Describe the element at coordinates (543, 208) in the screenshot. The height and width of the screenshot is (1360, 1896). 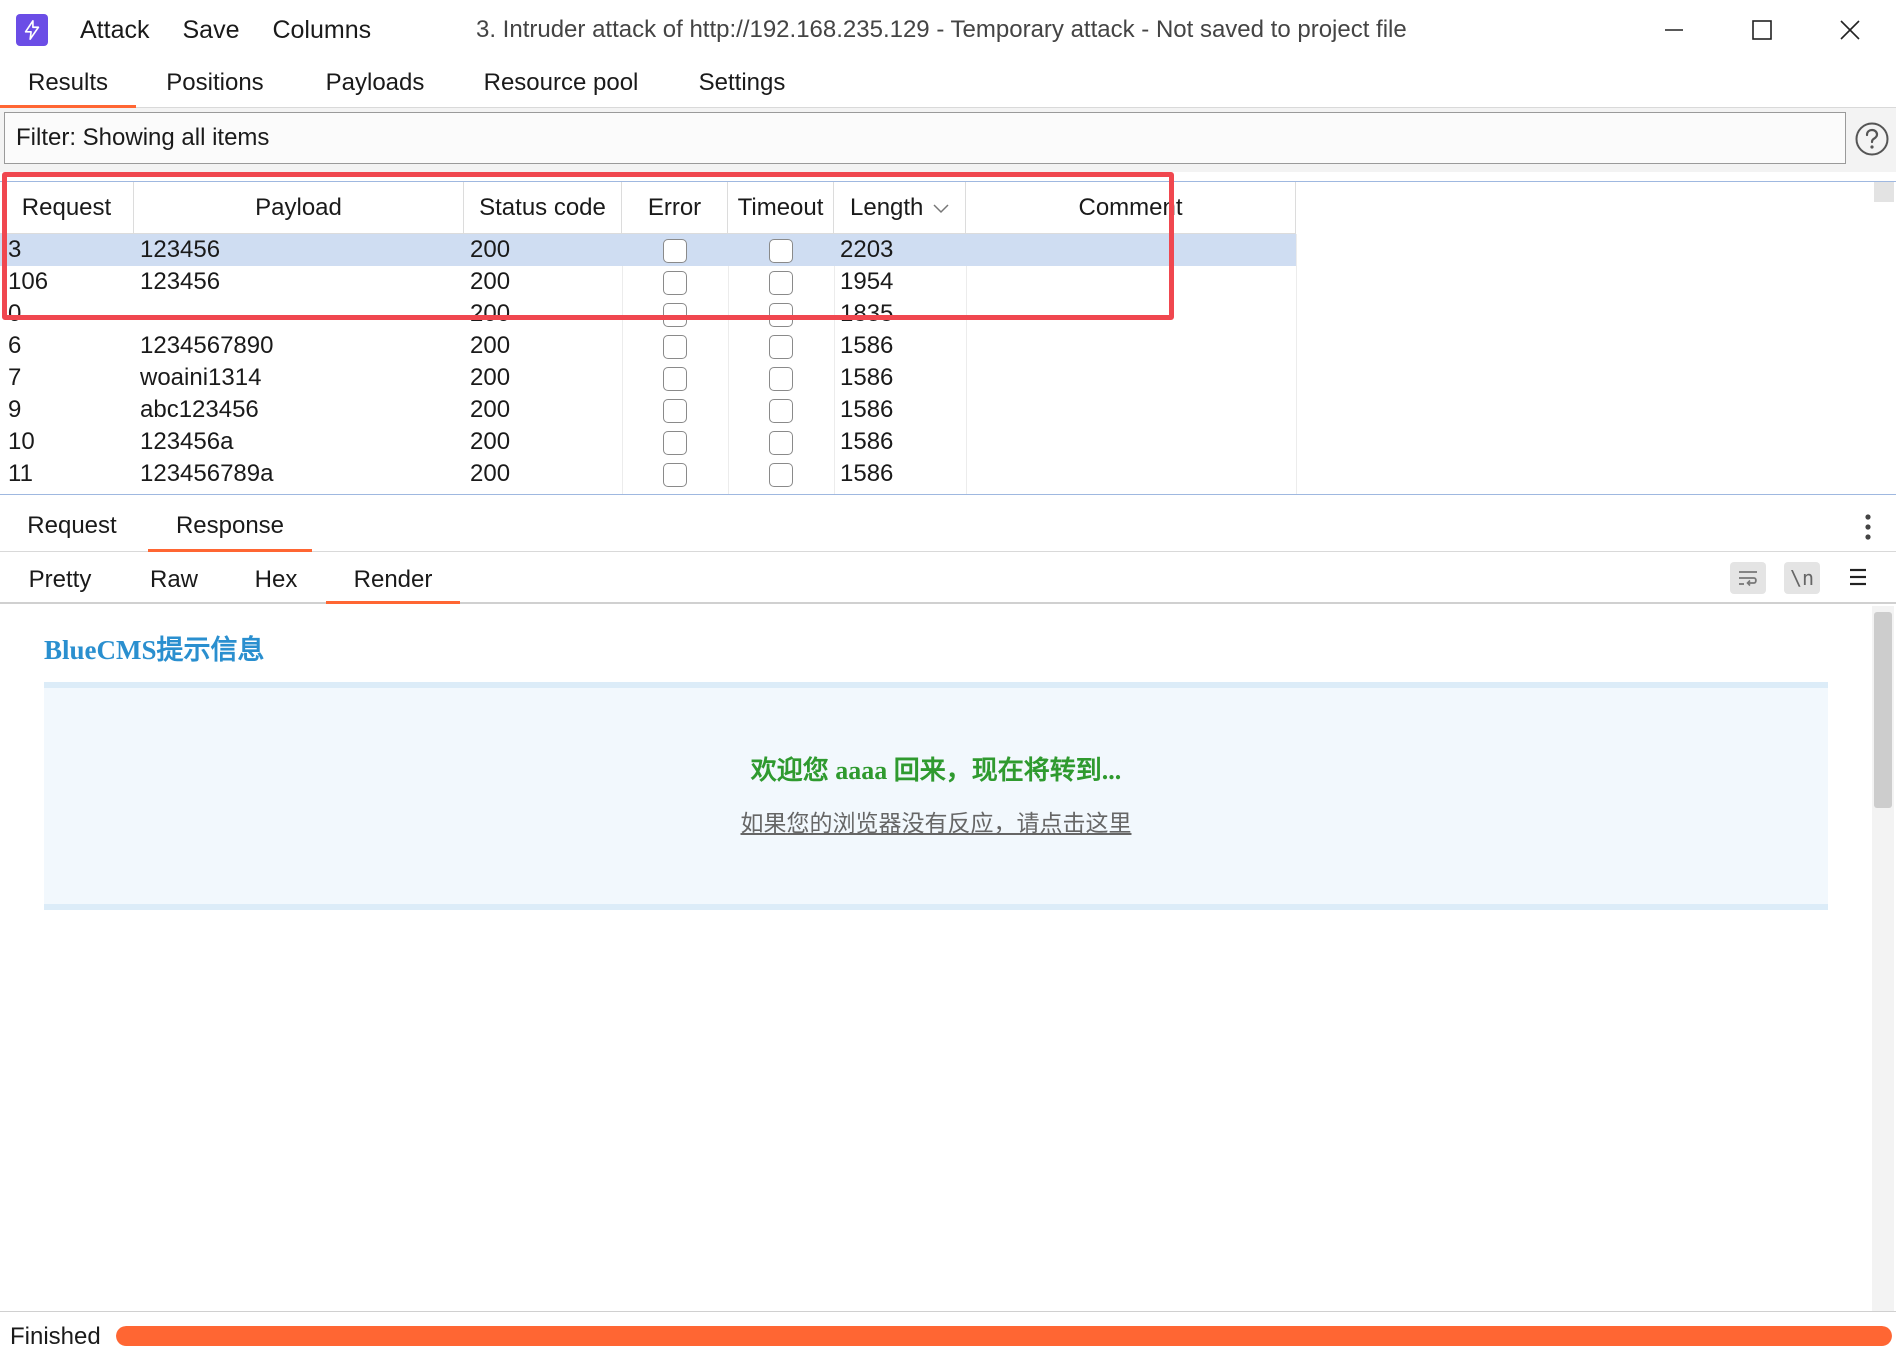
I see `column-header-status-code: Status code` at that location.